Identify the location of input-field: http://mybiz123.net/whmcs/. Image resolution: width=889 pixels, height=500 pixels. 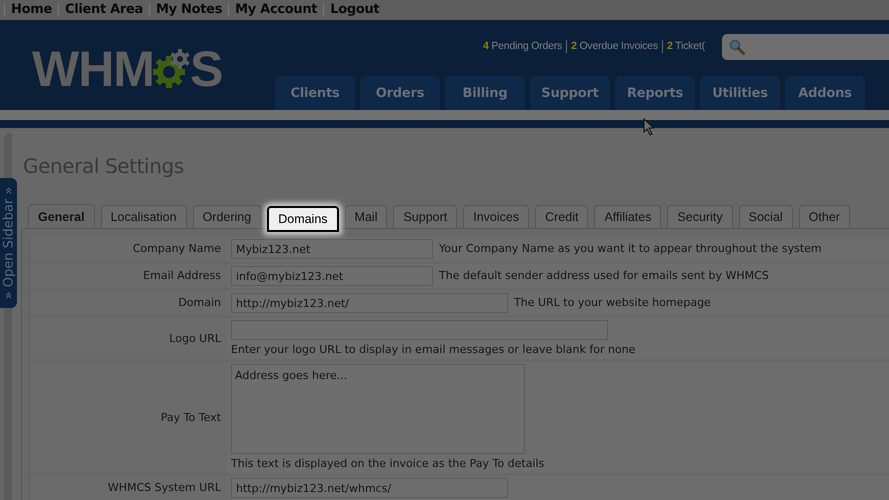
(369, 488).